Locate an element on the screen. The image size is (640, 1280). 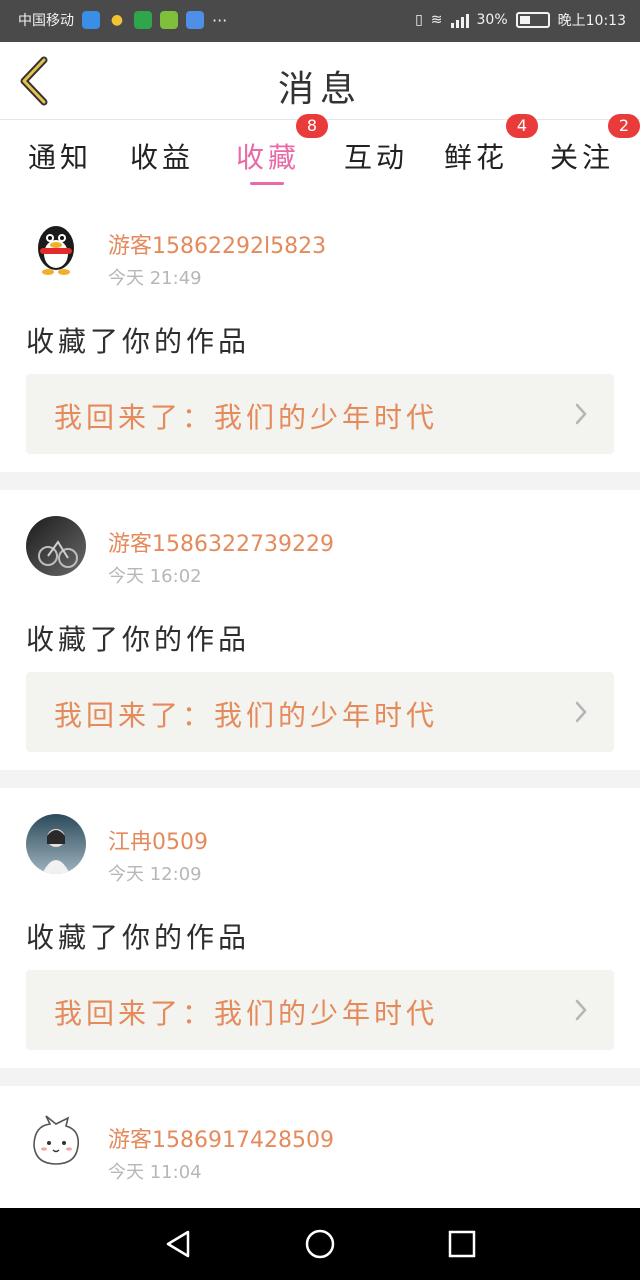
tab-following: 关注 is located at coordinates (582, 156).